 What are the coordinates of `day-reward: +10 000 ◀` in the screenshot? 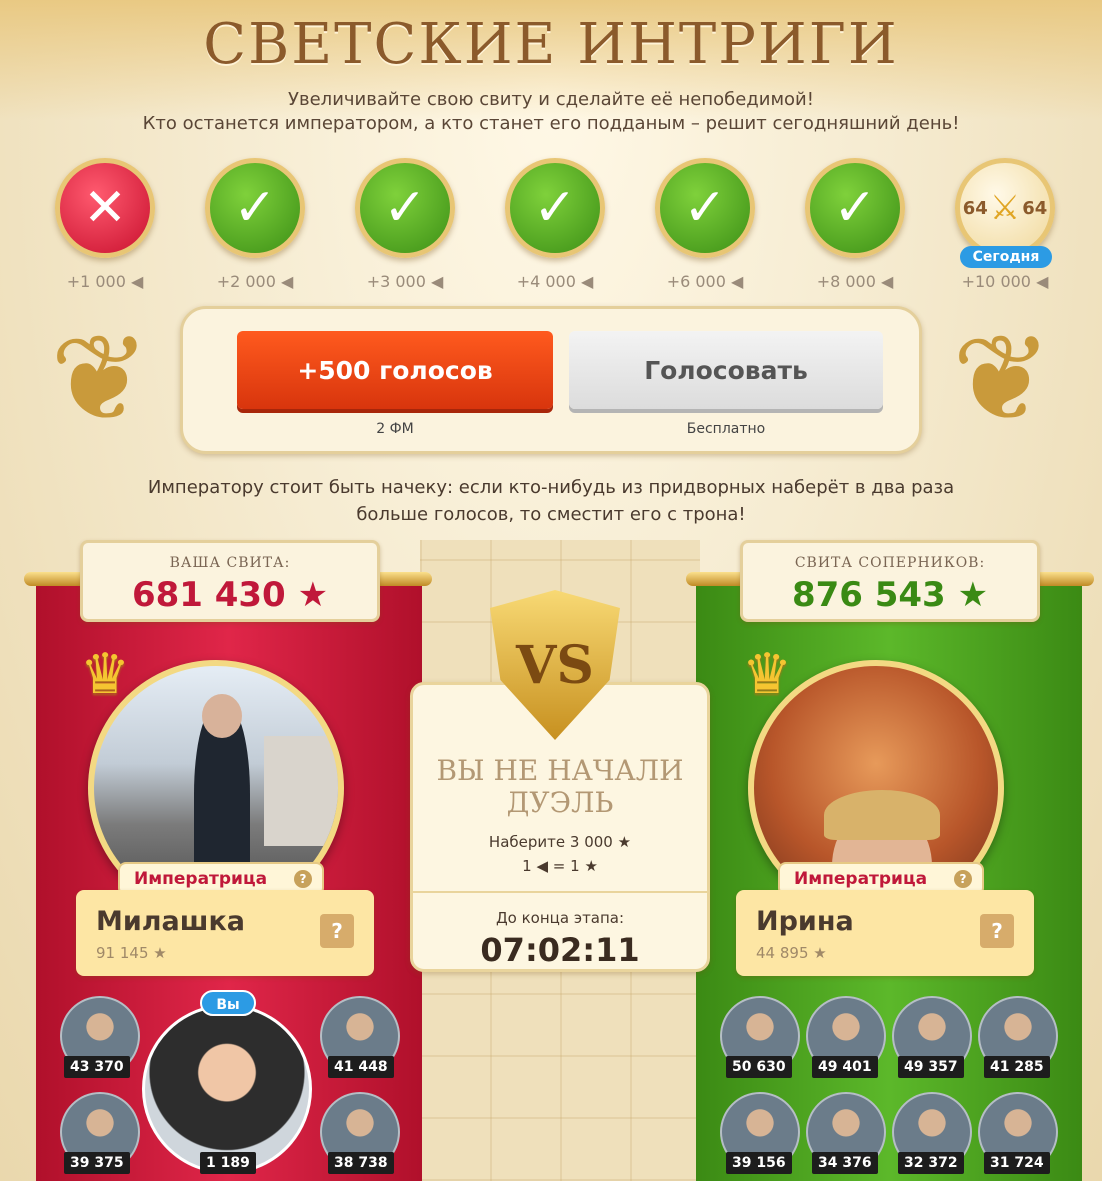 It's located at (1005, 281).